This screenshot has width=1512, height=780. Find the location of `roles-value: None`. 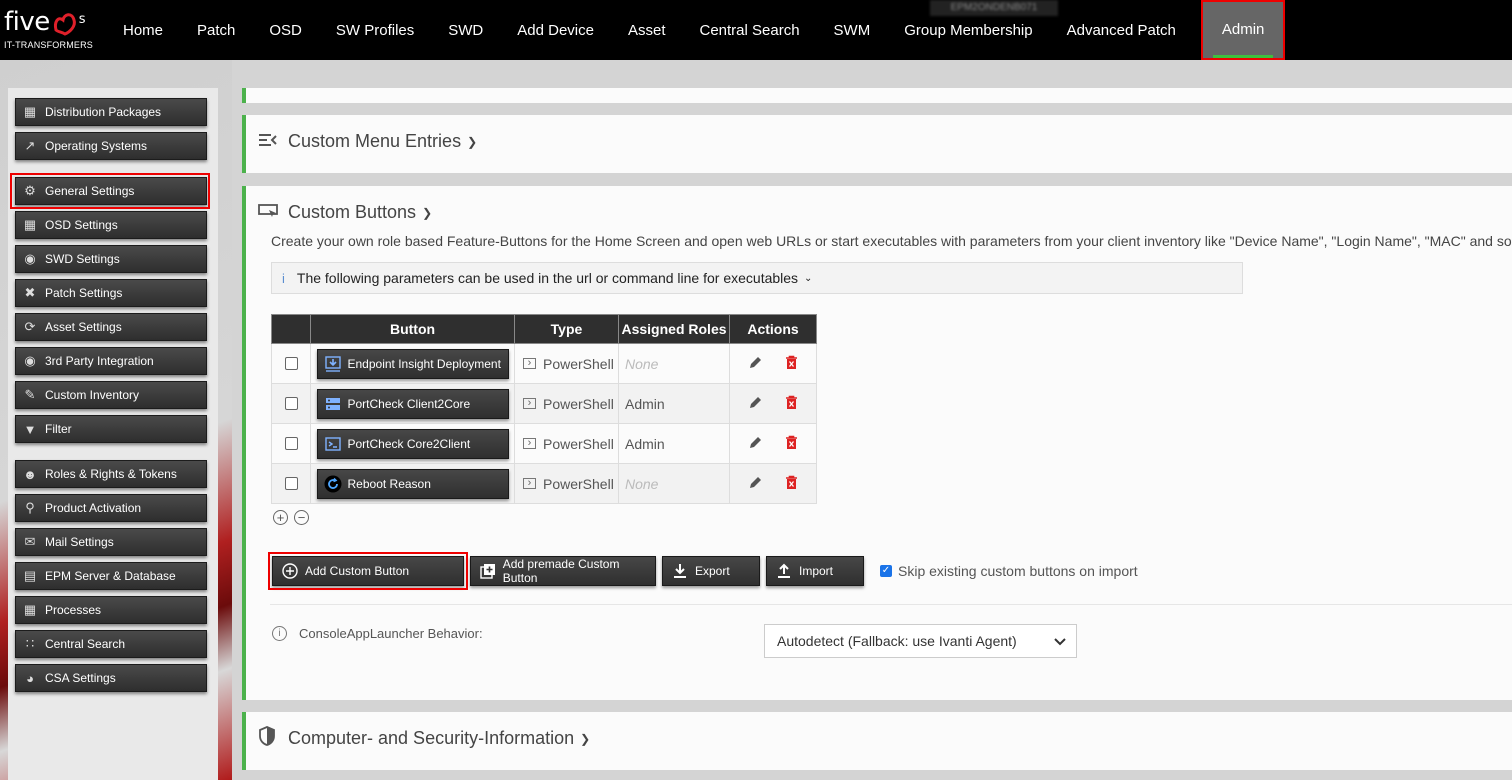

roles-value: None is located at coordinates (642, 483).